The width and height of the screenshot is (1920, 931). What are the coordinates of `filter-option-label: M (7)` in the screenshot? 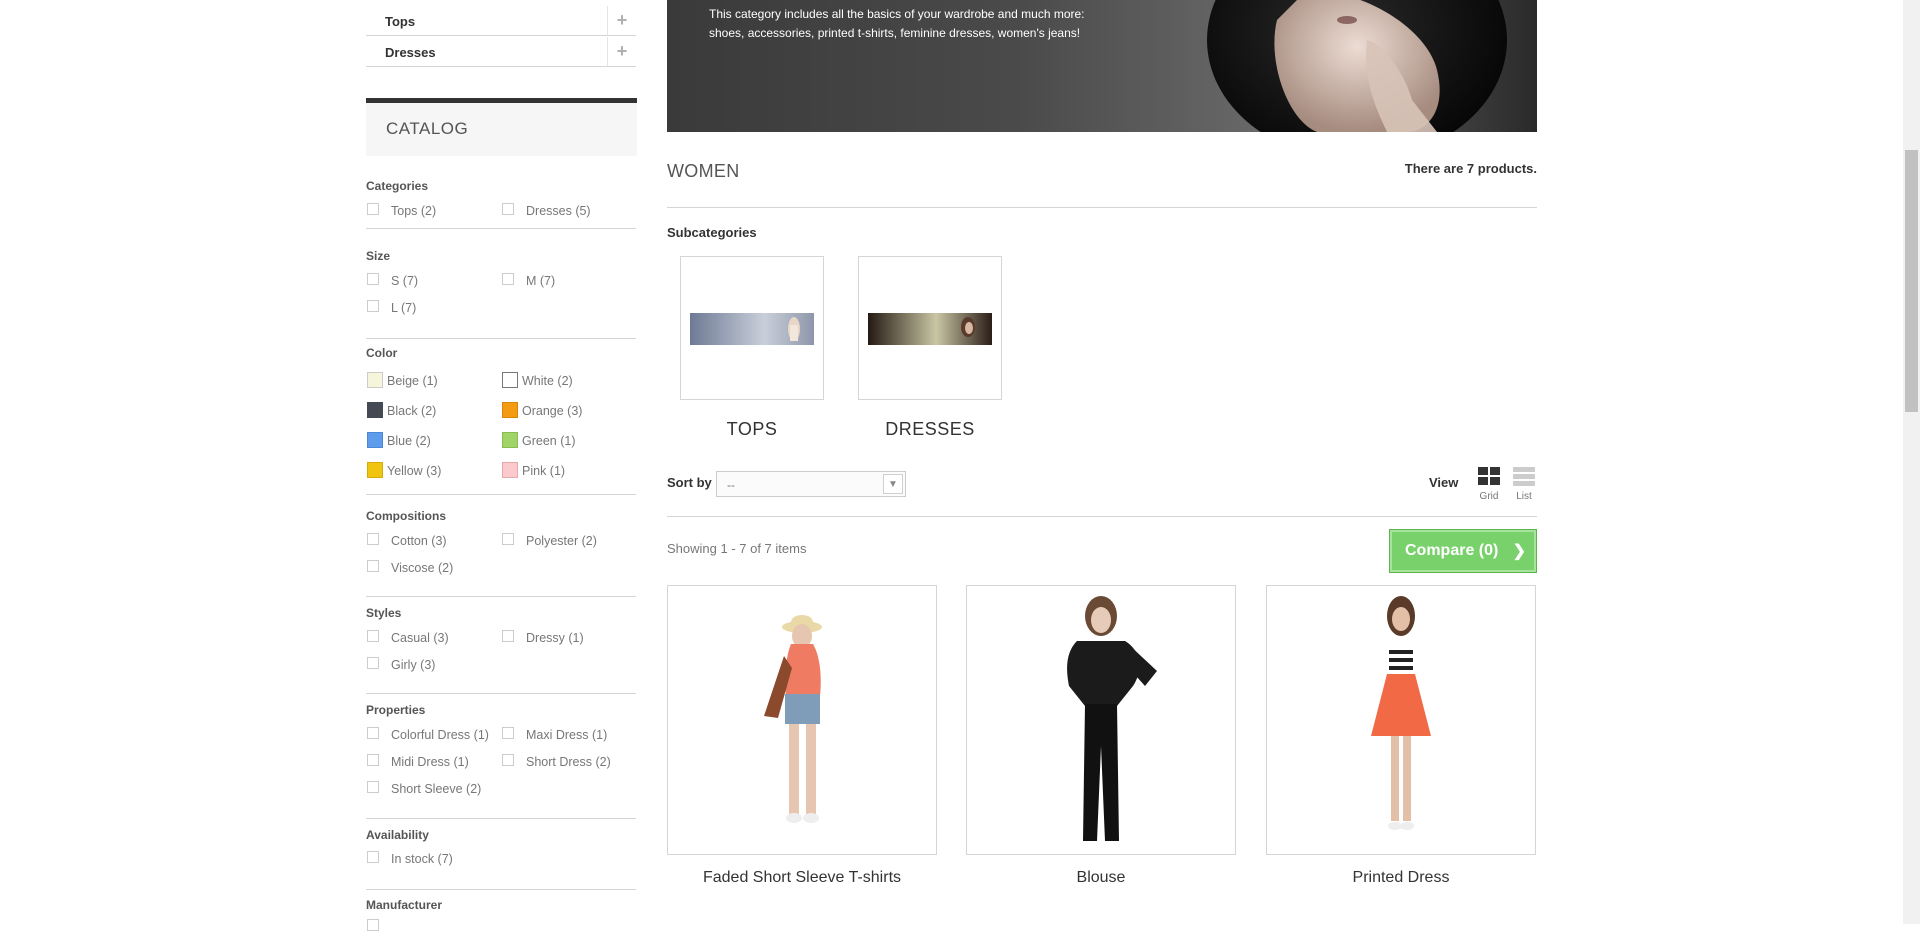 It's located at (540, 281).